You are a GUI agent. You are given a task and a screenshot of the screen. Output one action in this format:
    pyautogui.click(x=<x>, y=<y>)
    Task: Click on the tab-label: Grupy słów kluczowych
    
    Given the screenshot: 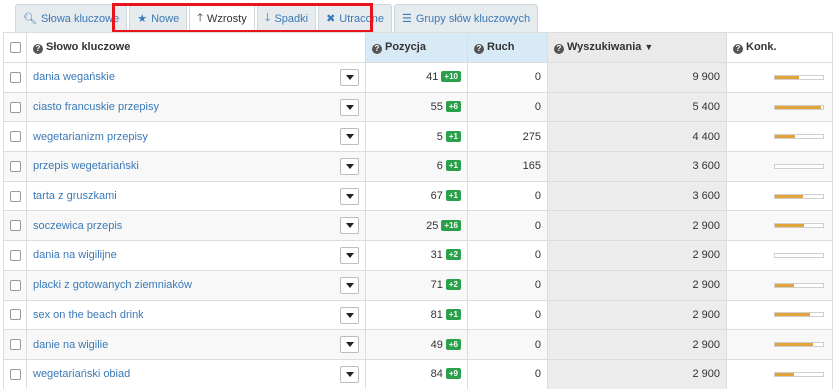 What is the action you would take?
    pyautogui.click(x=473, y=18)
    